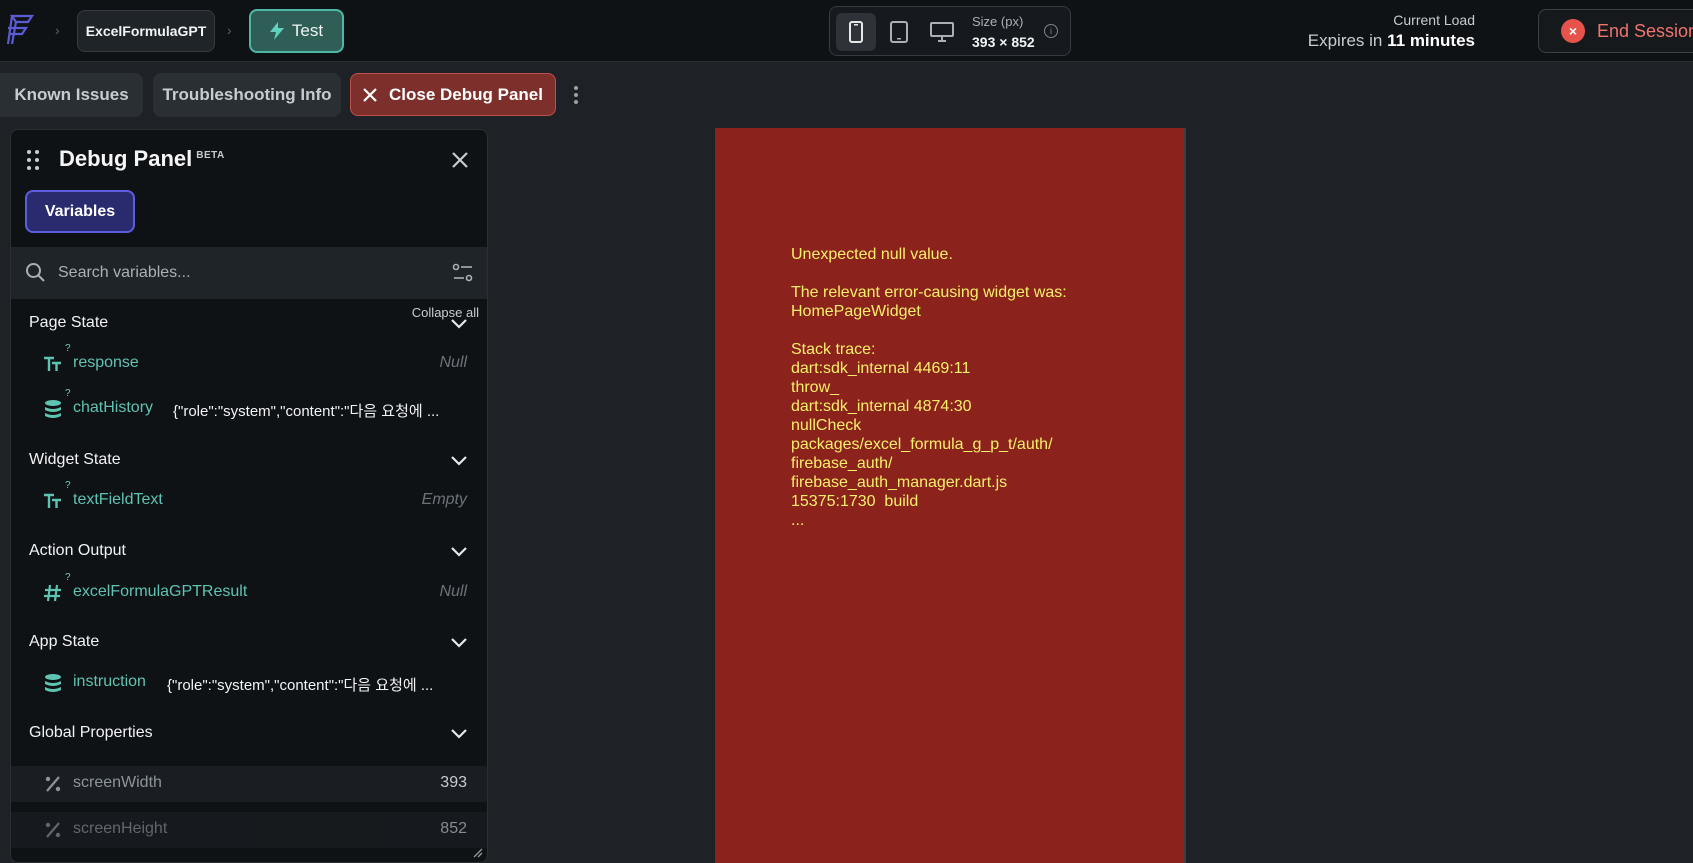  Describe the element at coordinates (453, 782) in the screenshot. I see `variable-value: 393` at that location.